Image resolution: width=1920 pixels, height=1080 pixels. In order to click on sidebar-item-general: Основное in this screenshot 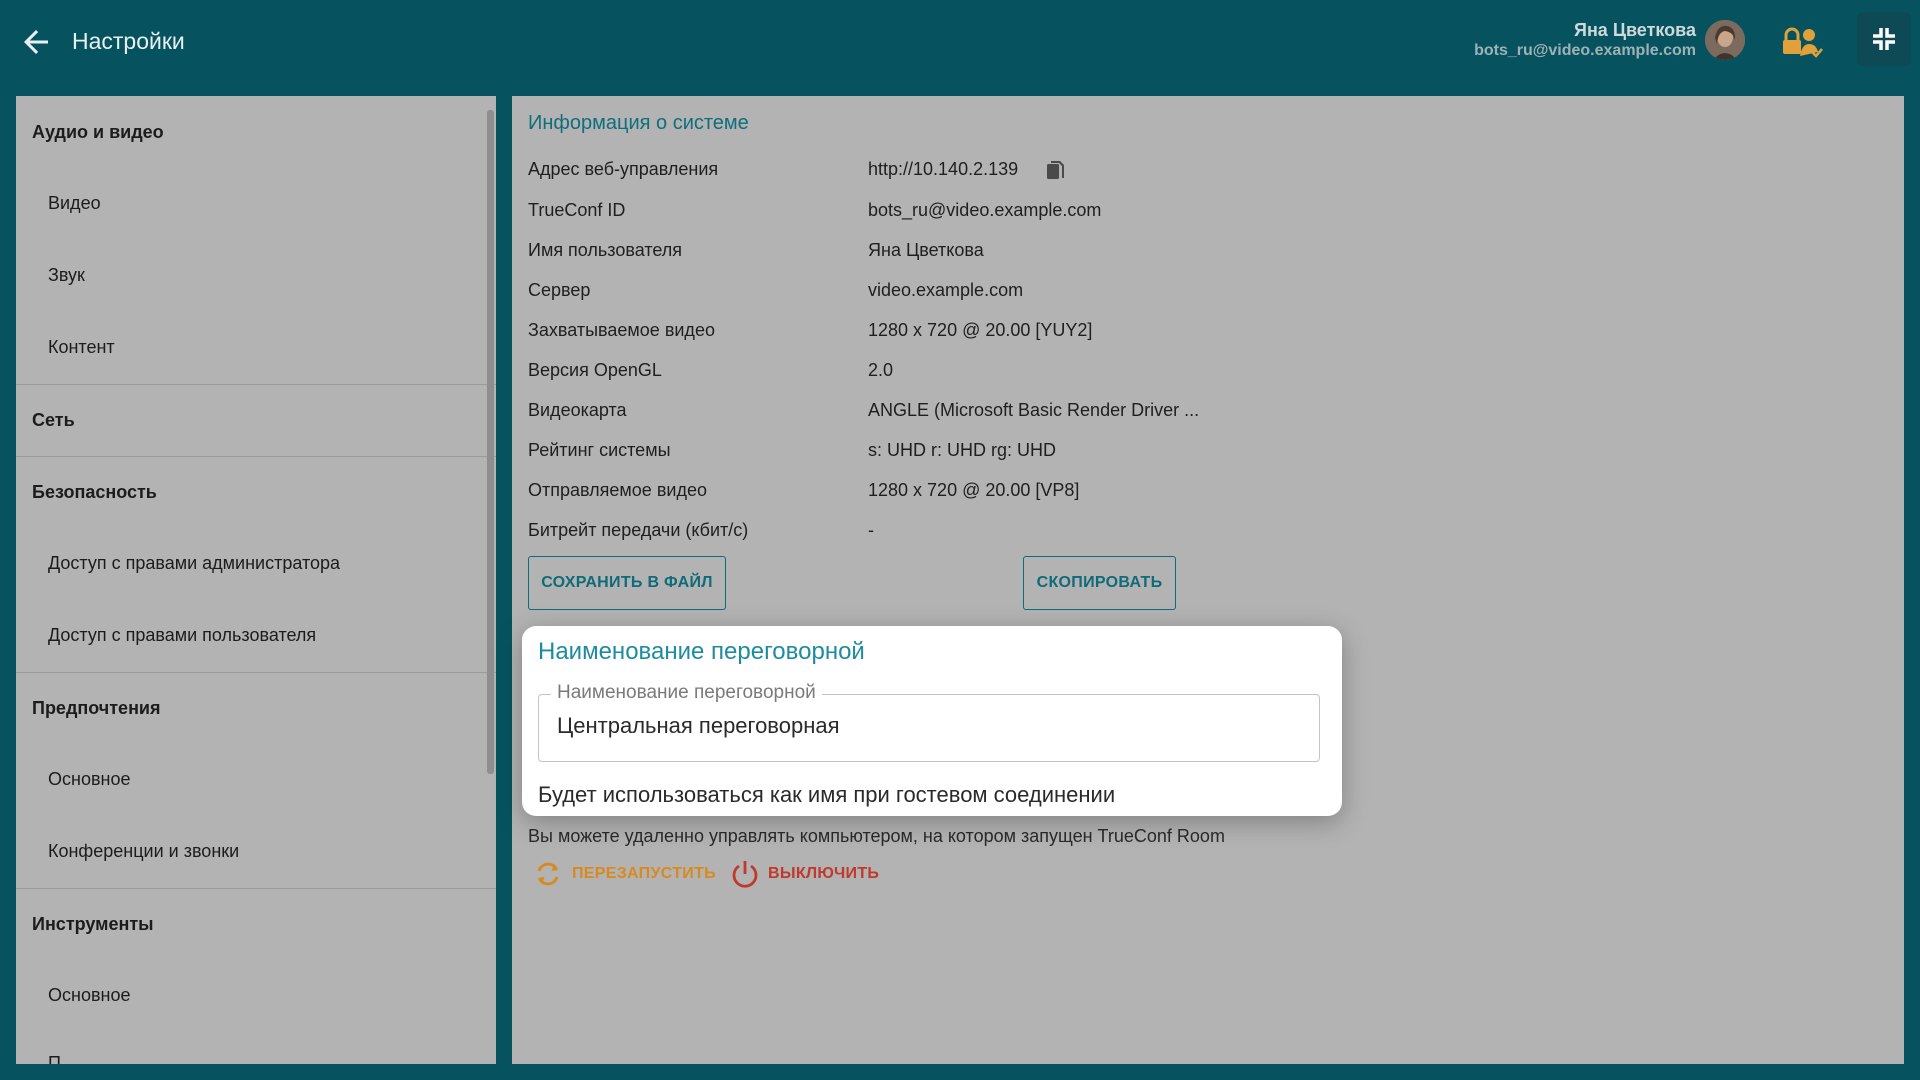, I will do `click(89, 779)`.